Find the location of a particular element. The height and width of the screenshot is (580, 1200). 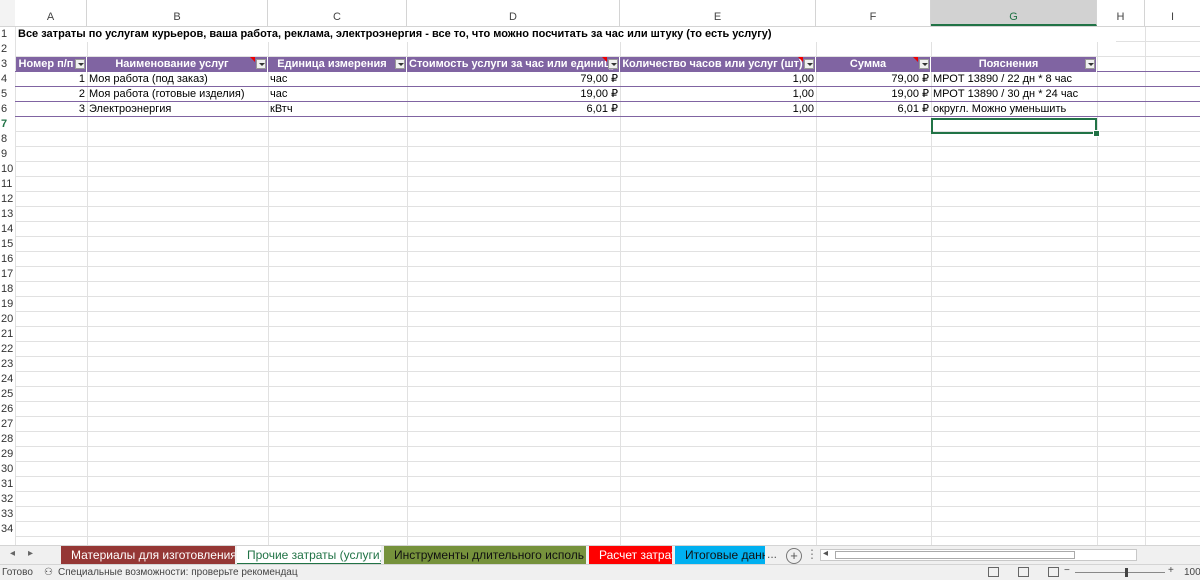

zoom-in-icon: + is located at coordinates (1171, 570).